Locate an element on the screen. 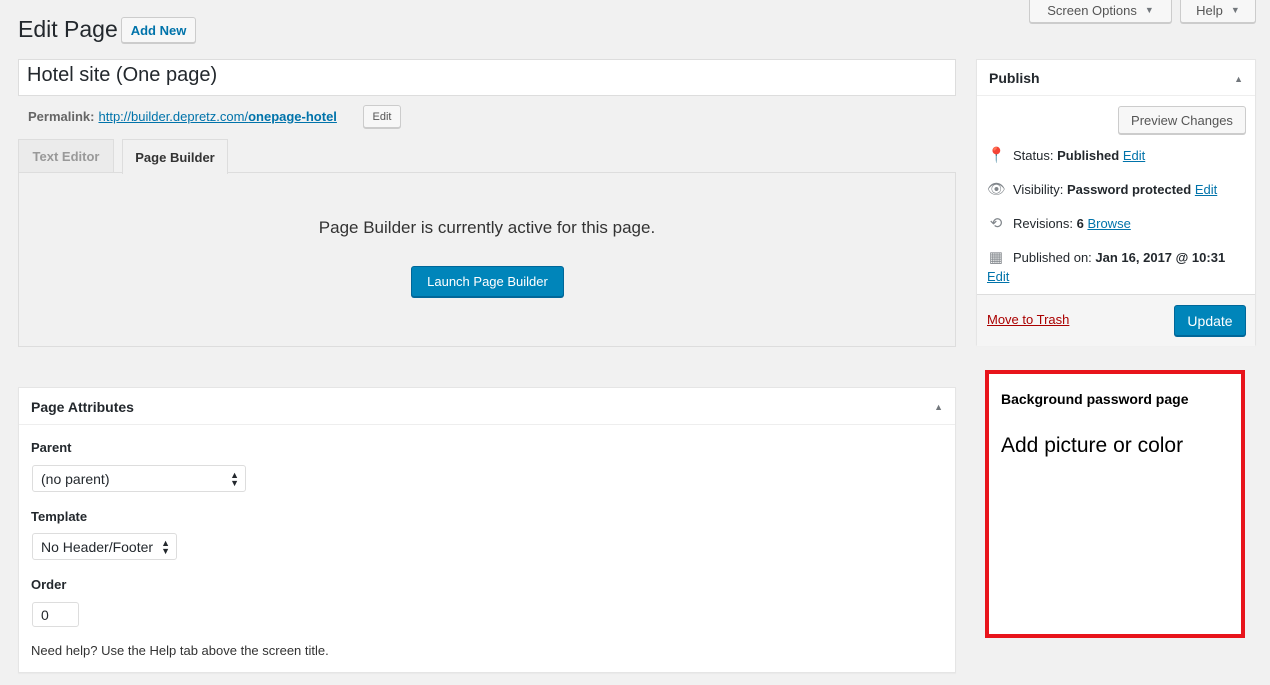 The image size is (1270, 685). help-label: Help is located at coordinates (1209, 10).